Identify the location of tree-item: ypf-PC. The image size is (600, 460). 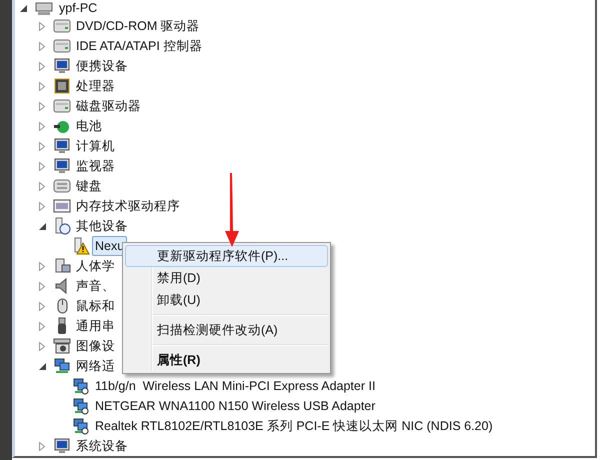
(78, 9).